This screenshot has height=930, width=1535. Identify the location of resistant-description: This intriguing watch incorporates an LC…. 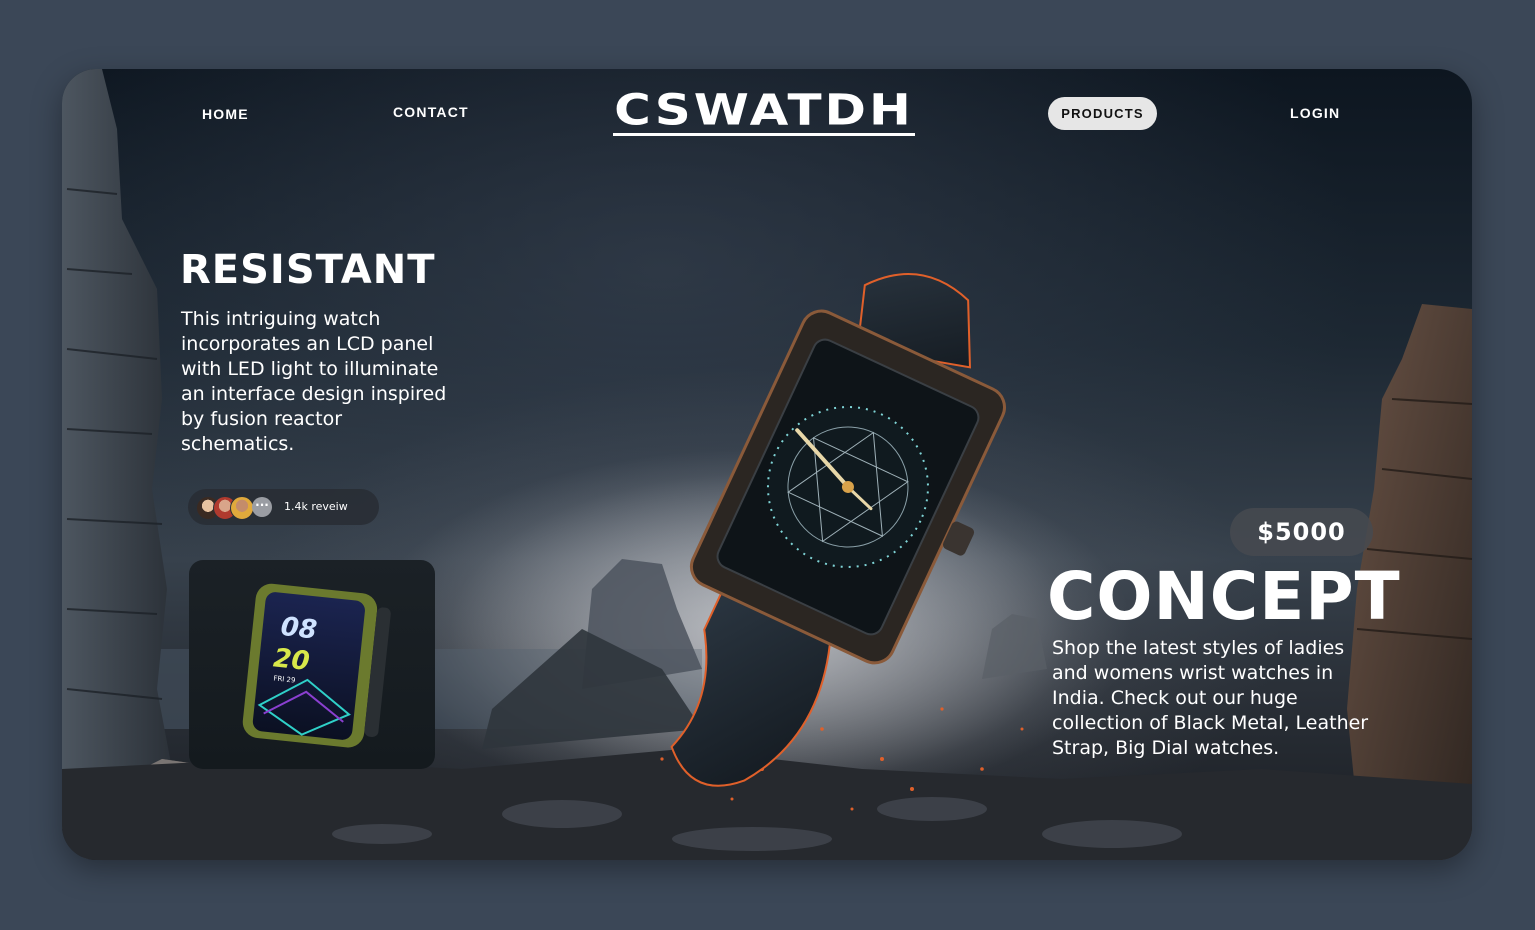
(314, 381).